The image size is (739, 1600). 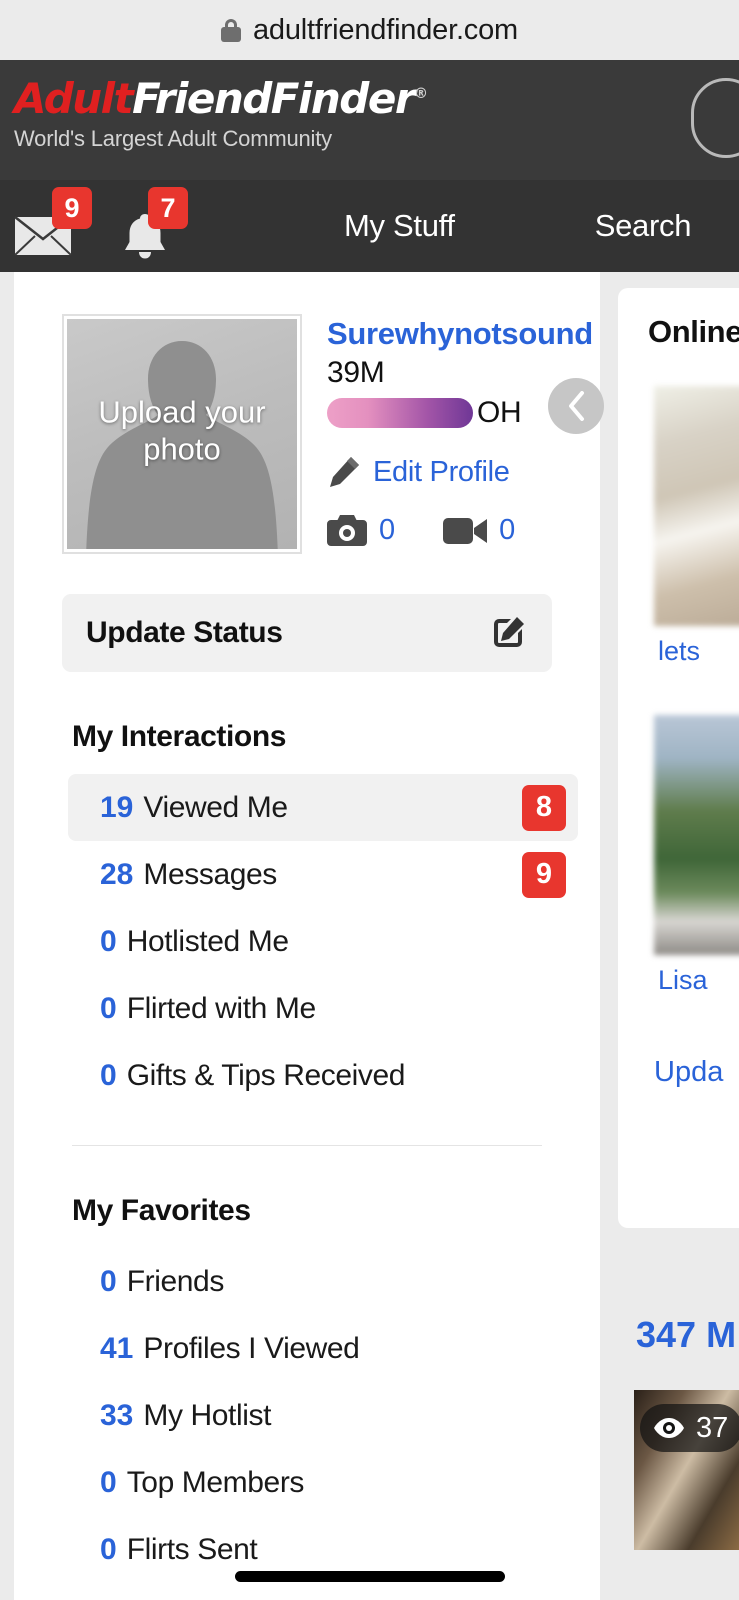 What do you see at coordinates (230, 30) in the screenshot?
I see `lock-icon` at bounding box center [230, 30].